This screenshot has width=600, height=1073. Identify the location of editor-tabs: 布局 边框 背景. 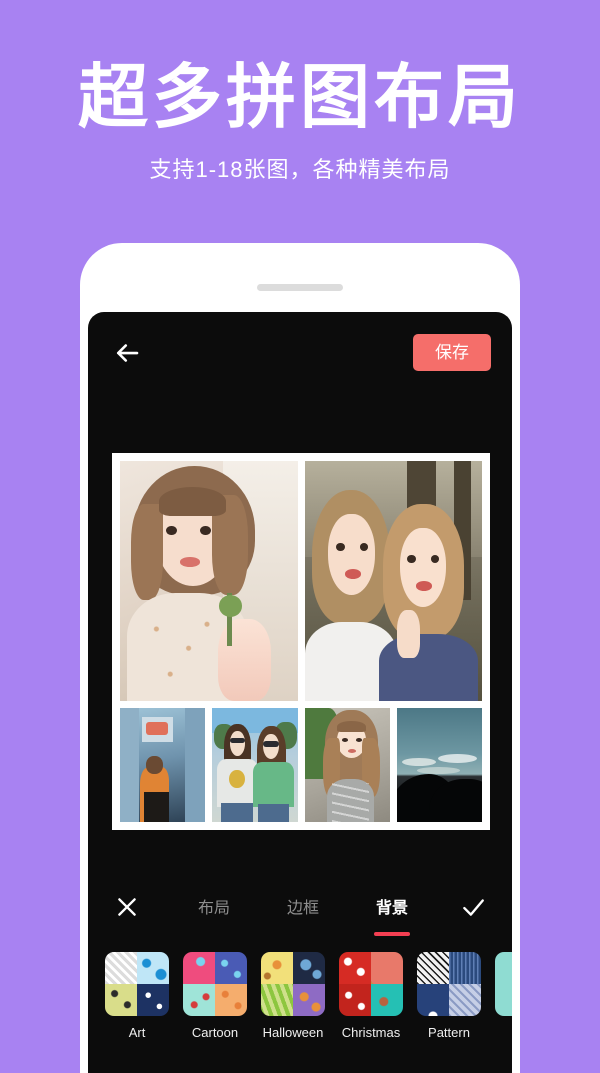
(304, 908).